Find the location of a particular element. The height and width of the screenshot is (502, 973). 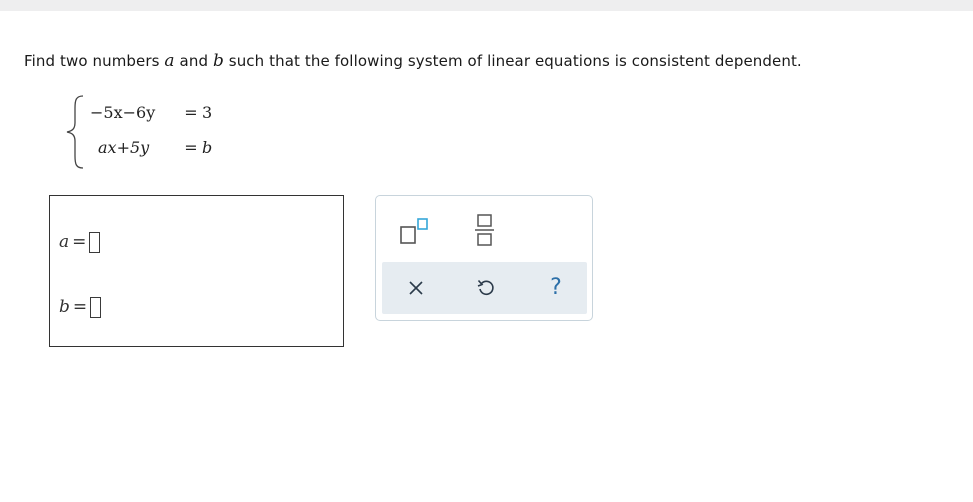

fraction-button is located at coordinates (485, 230).